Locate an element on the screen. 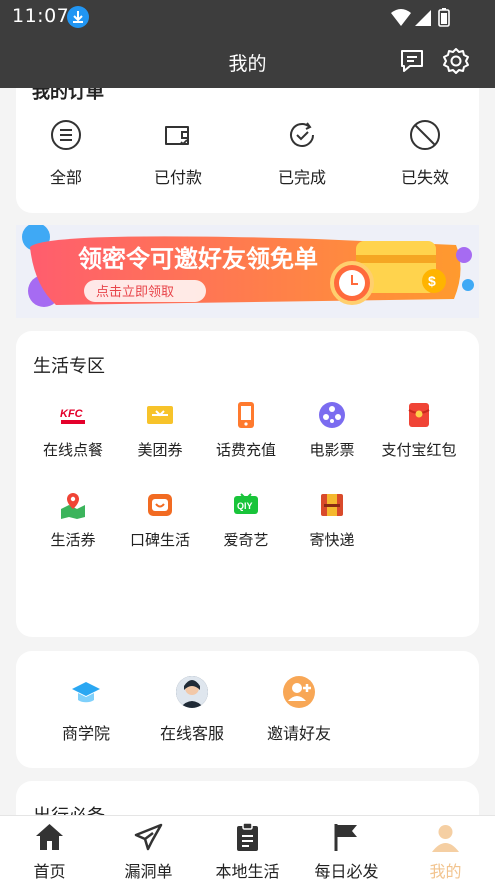 The height and width of the screenshot is (880, 495). orders-card: 我的订单 全部 已付款 已完成 已失效 is located at coordinates (247, 150).